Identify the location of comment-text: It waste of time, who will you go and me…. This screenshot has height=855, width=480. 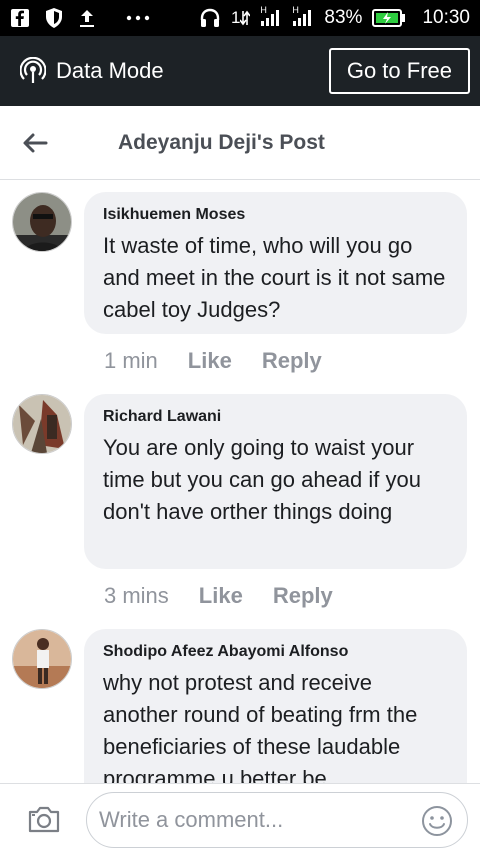
(274, 277).